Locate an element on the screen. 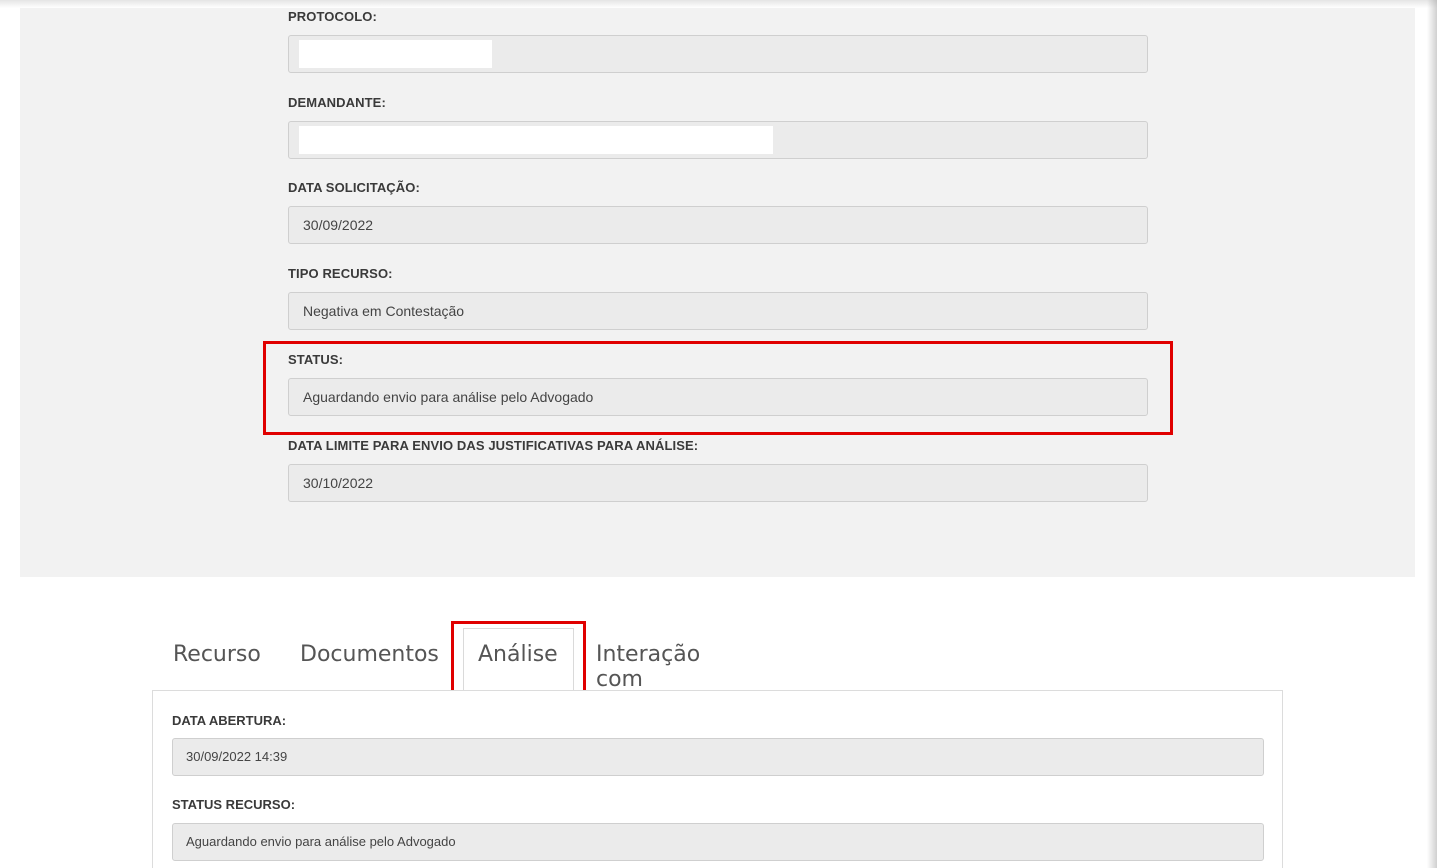 The image size is (1437, 868). tab-documentos: Documentos is located at coordinates (369, 654).